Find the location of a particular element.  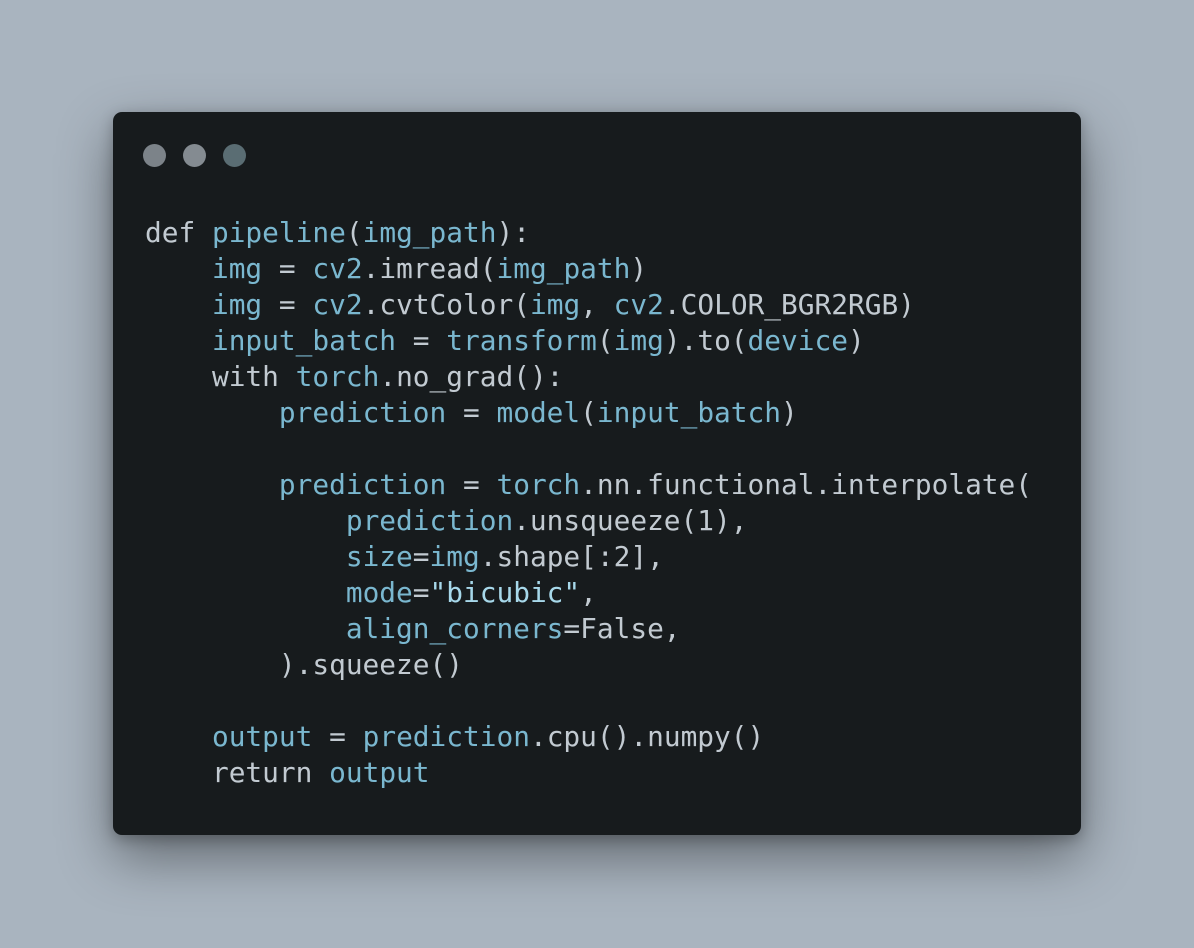

code-line: def pipeline(img_path): is located at coordinates (588, 233).